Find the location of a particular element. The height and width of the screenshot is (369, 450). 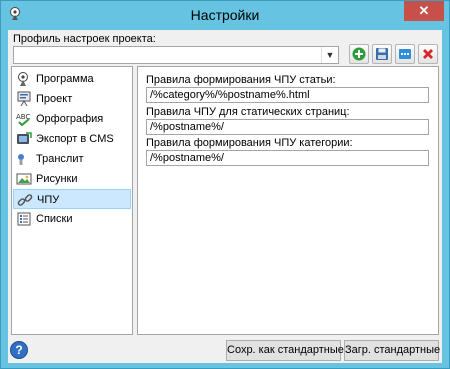

window-title: Настройки is located at coordinates (225, 15).